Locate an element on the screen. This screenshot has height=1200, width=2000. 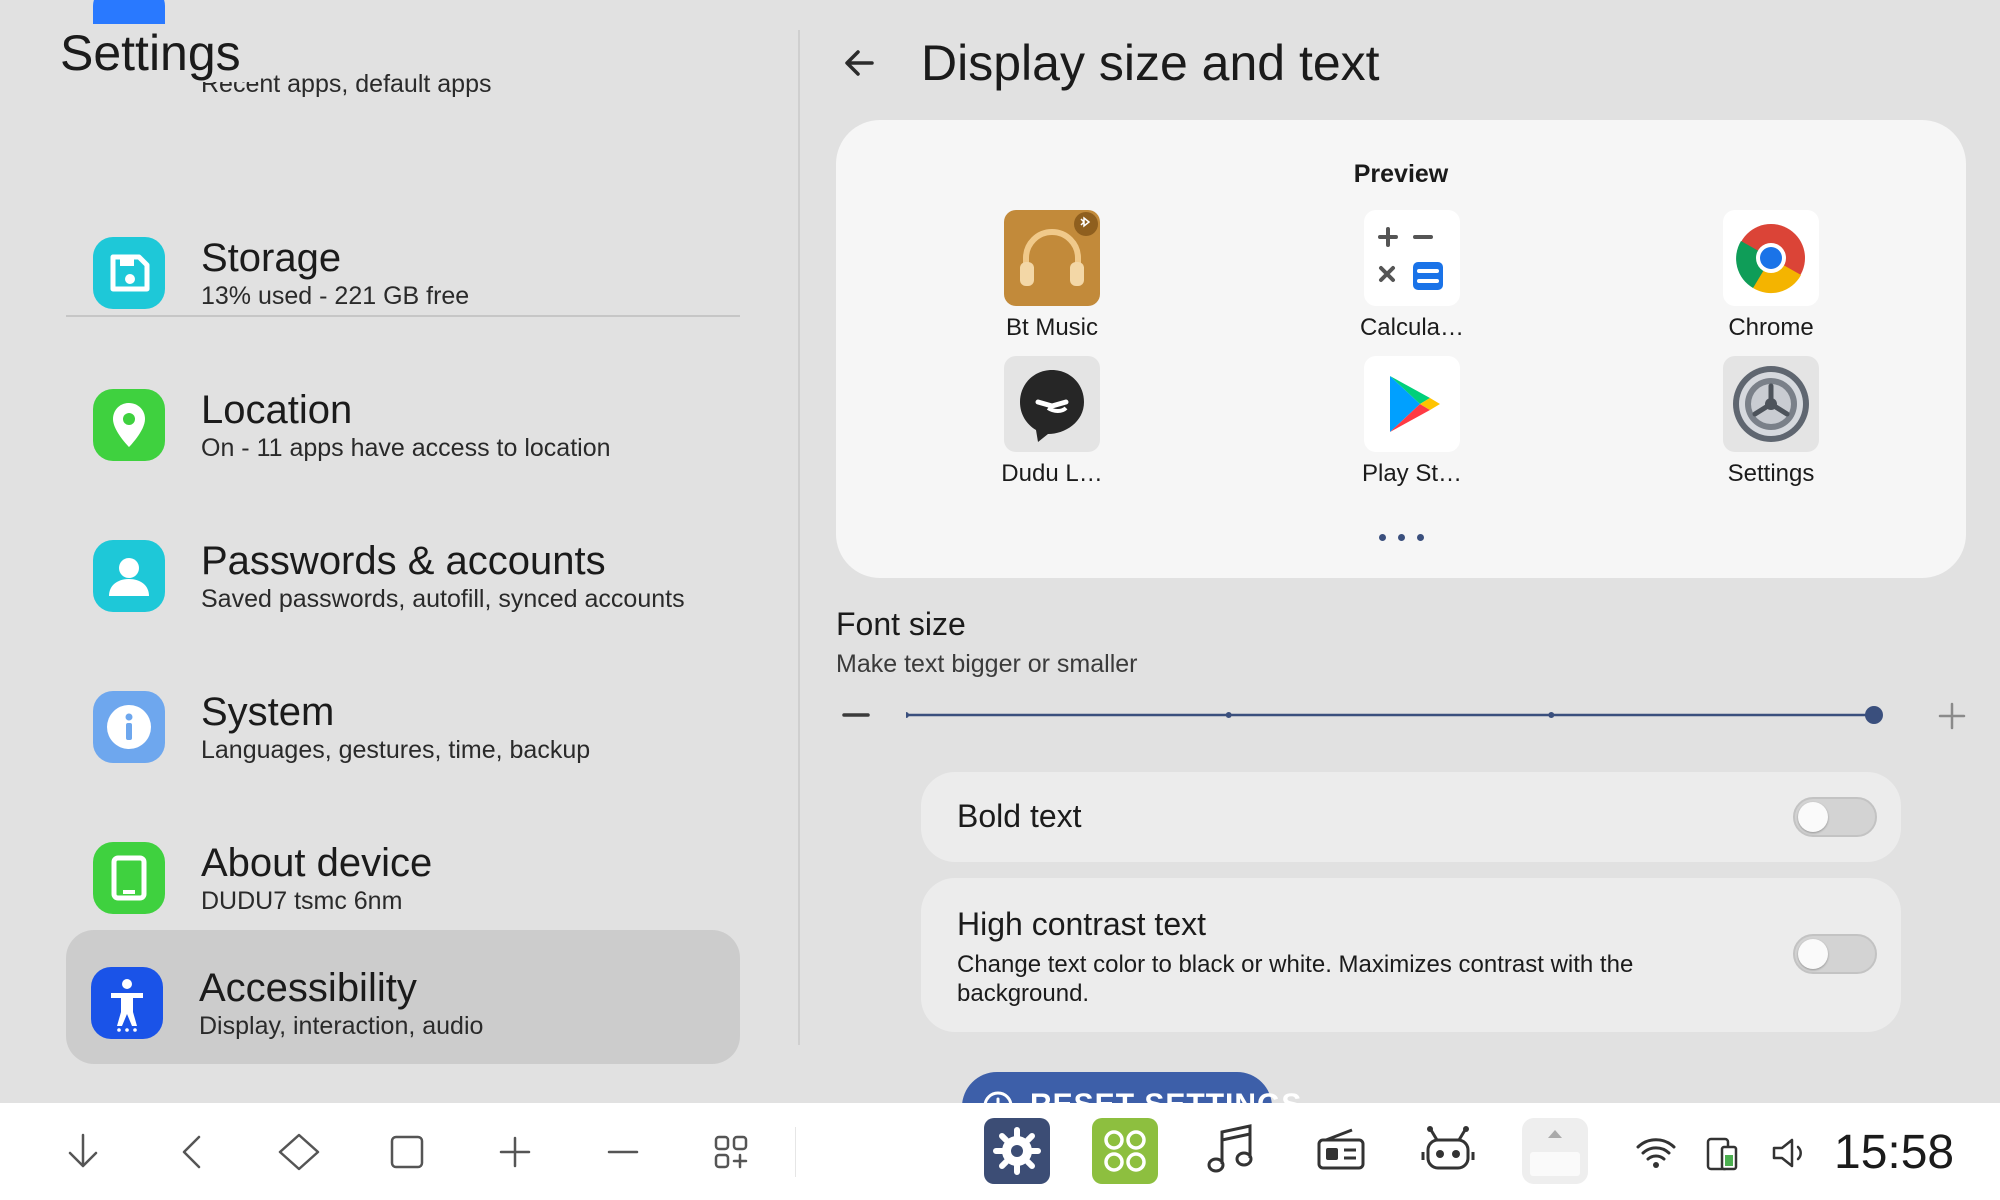
back-chevron-icon is located at coordinates (193, 1152).